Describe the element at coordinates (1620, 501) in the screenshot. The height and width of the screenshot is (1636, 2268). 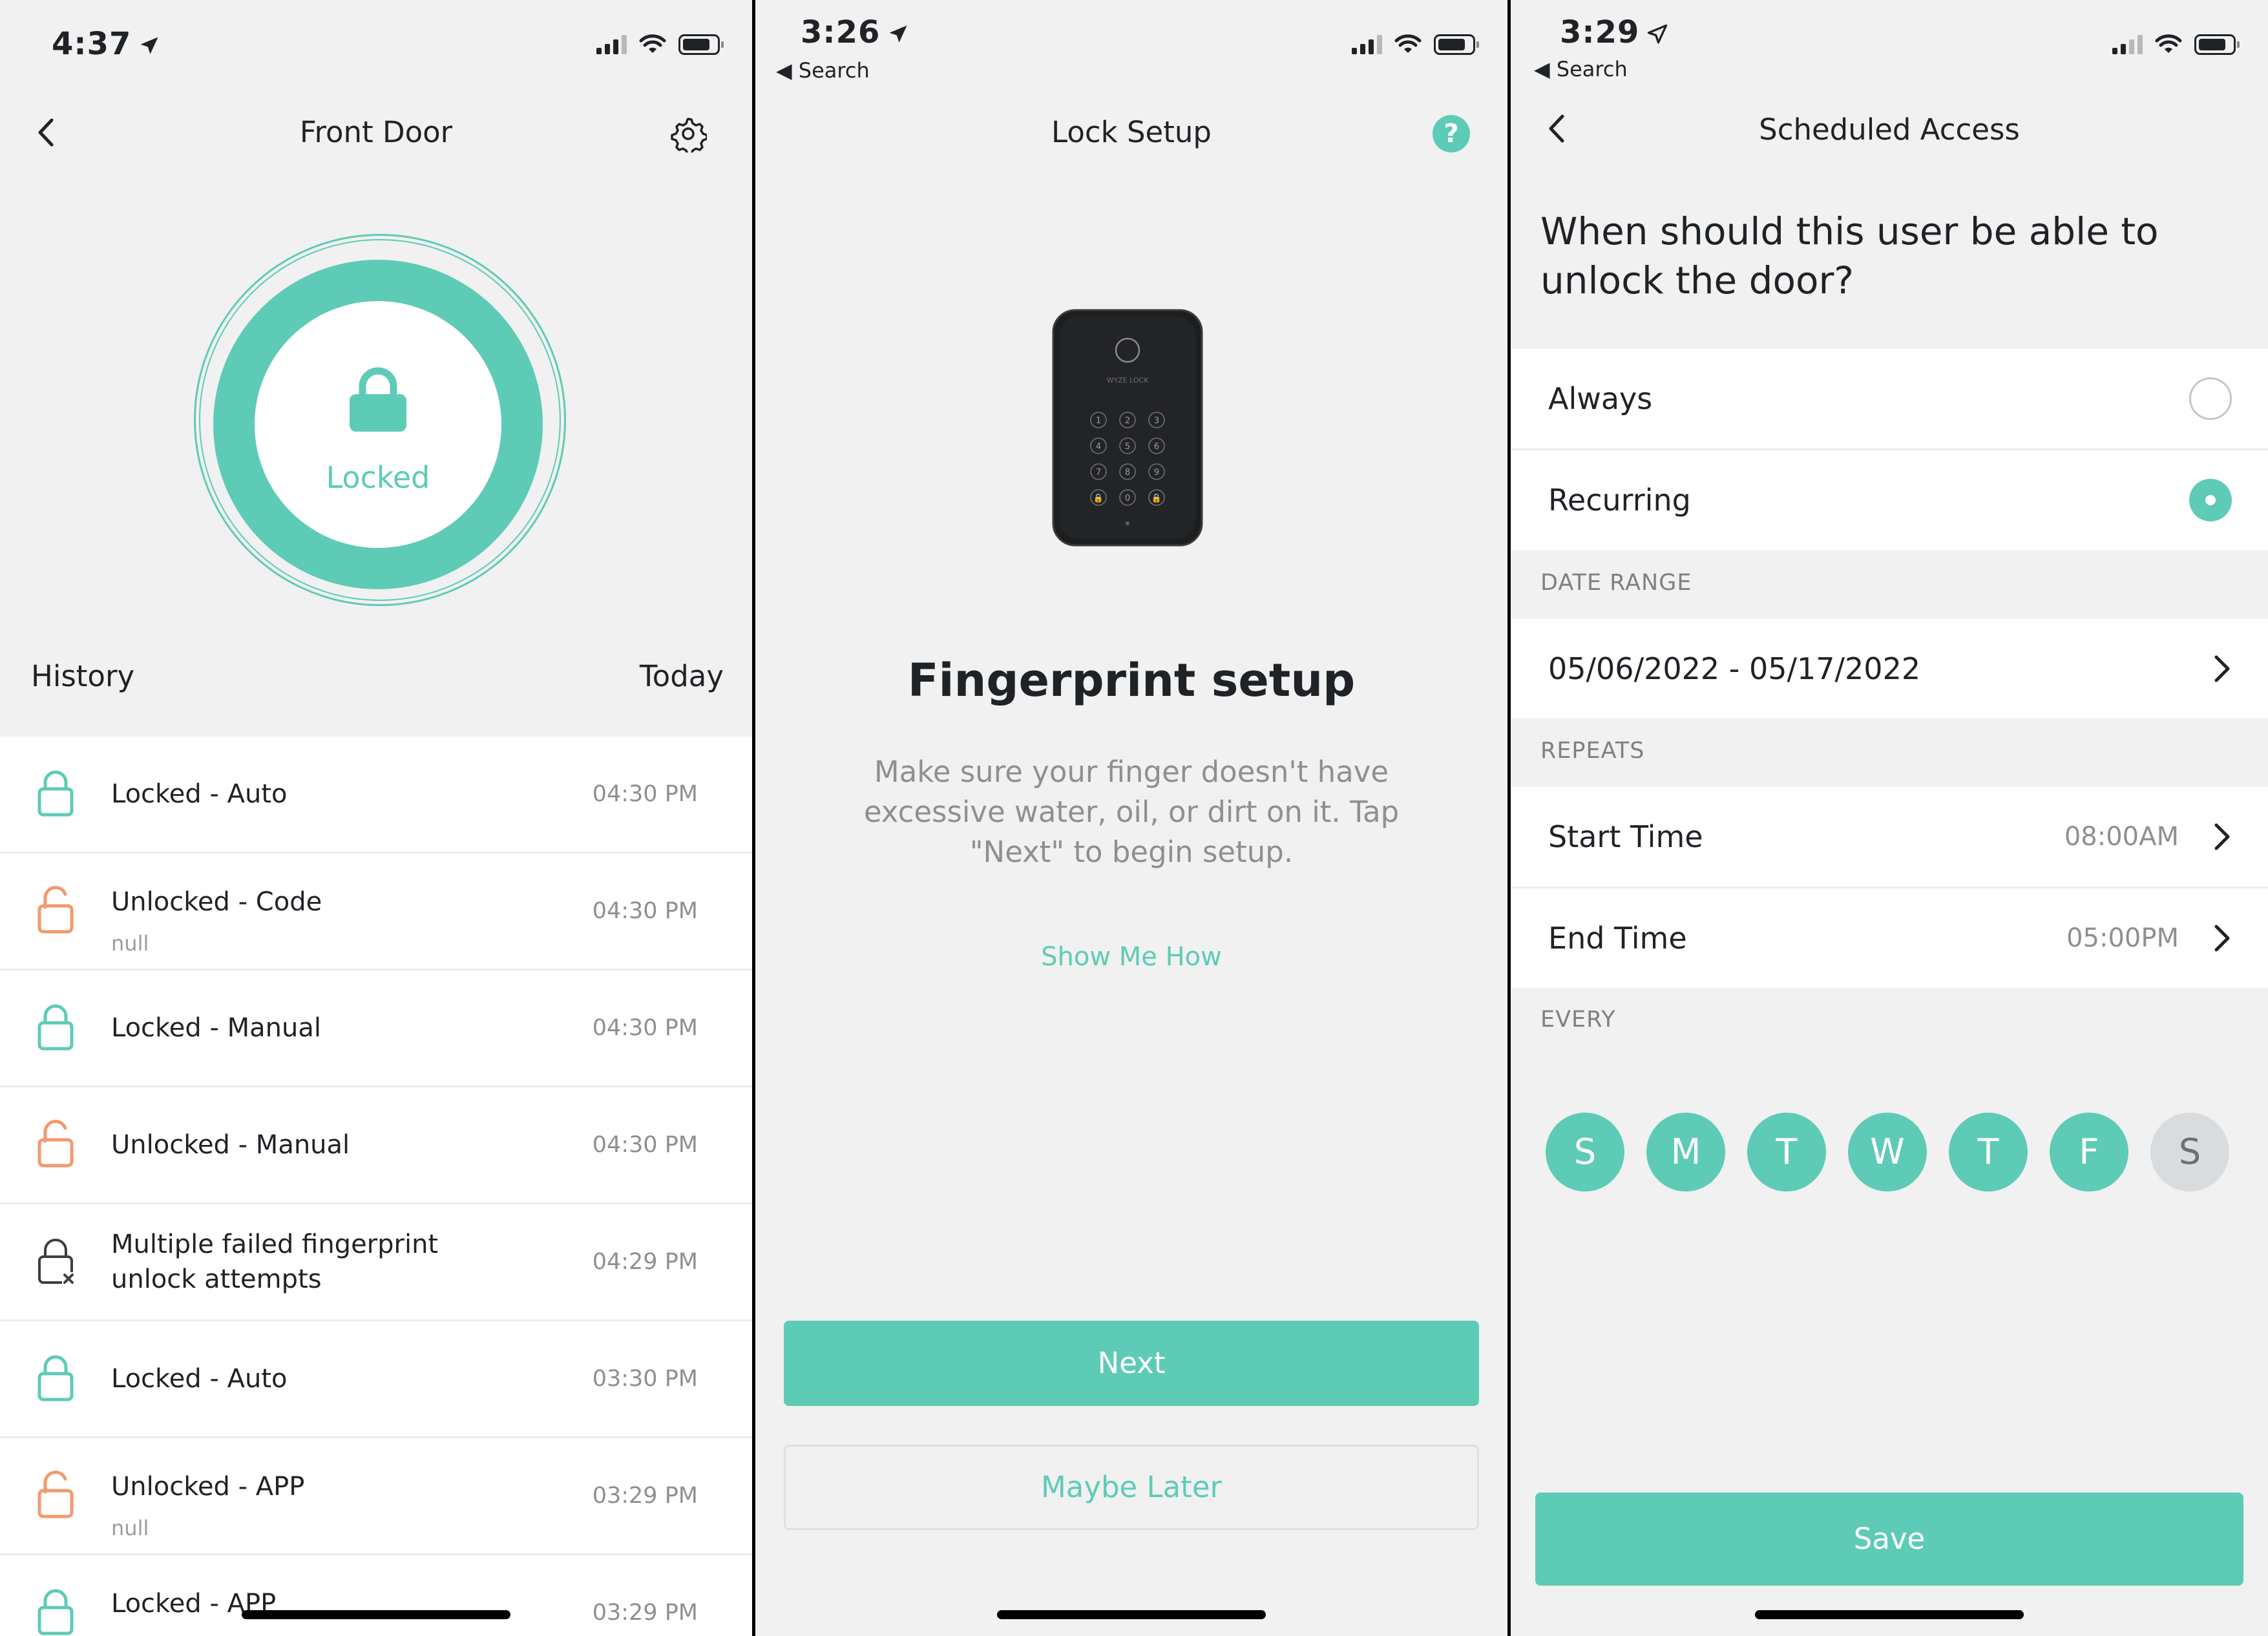
I see `option-label: Recurring` at that location.